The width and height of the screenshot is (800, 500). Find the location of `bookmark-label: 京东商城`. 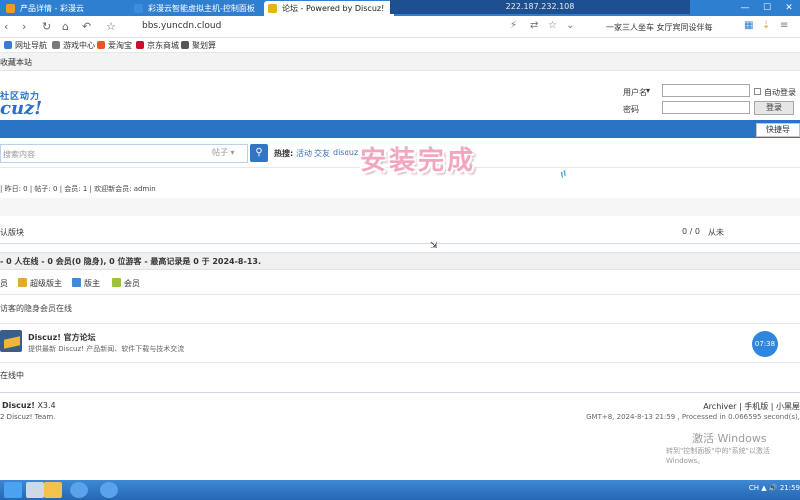

bookmark-label: 京东商城 is located at coordinates (163, 45).